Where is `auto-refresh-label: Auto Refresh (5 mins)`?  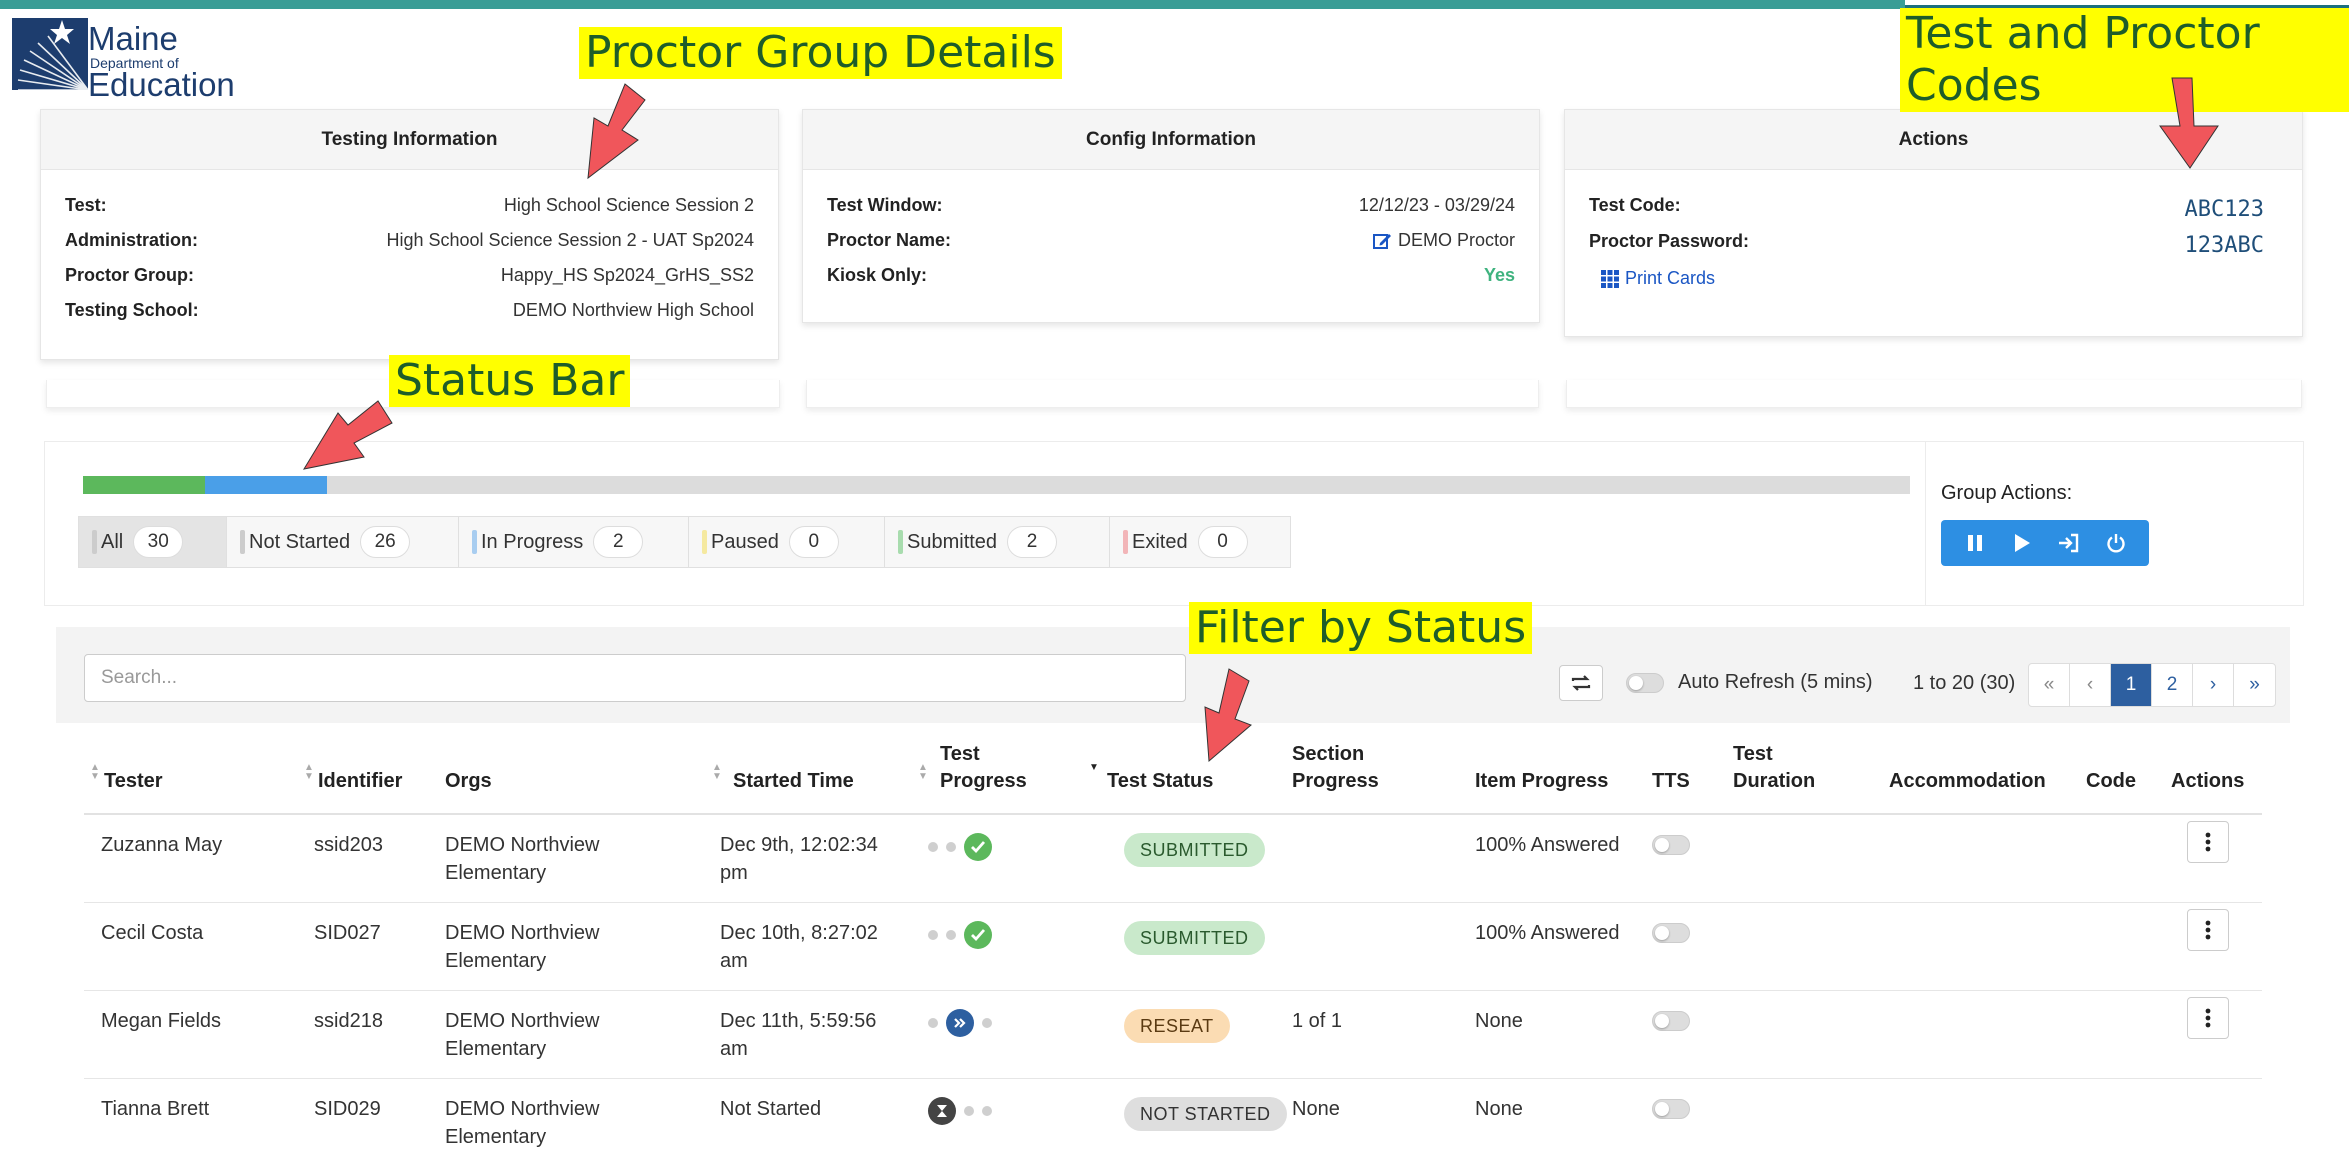 auto-refresh-label: Auto Refresh (5 mins) is located at coordinates (1775, 682).